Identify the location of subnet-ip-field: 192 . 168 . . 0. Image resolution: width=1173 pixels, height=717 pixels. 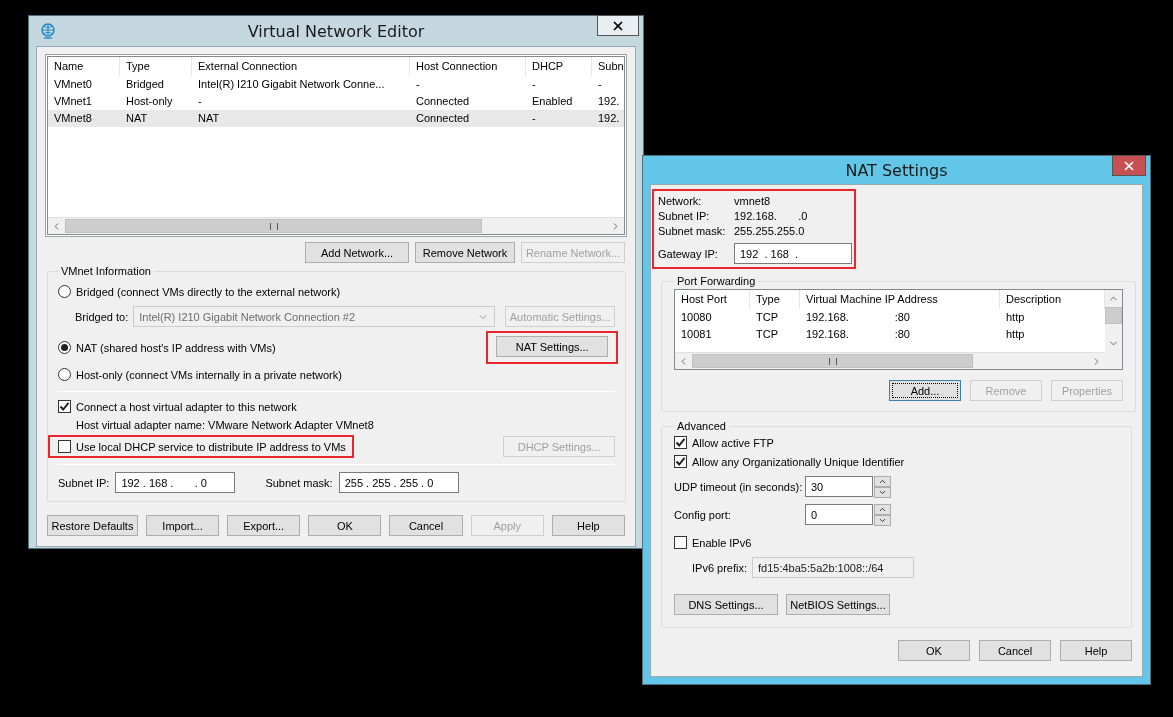
(175, 482).